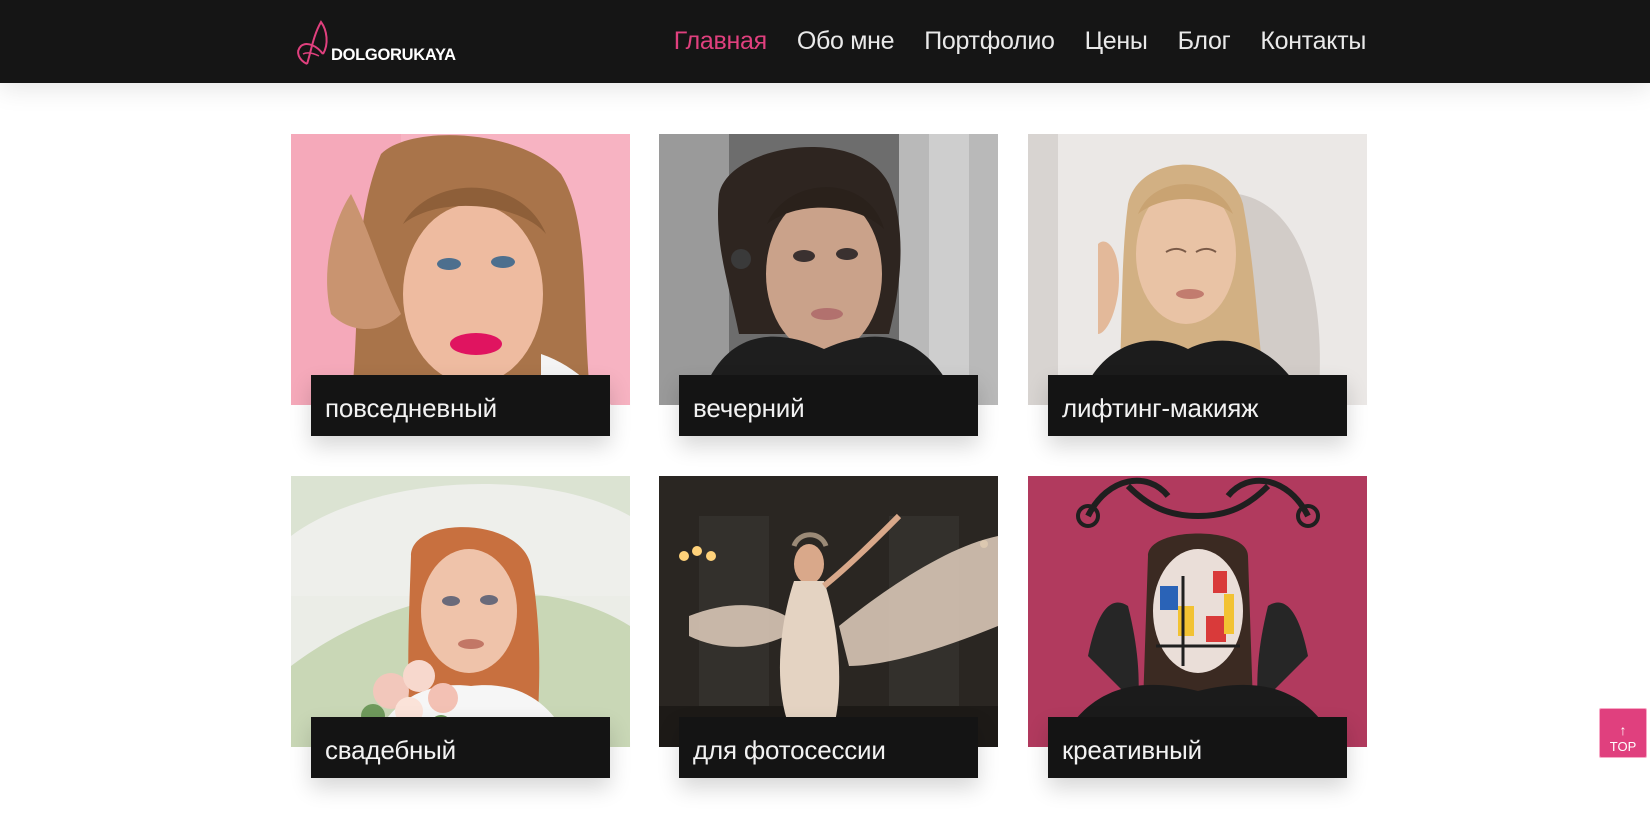 The width and height of the screenshot is (1650, 830). I want to click on nav-item-about: Обо мне, so click(845, 41).